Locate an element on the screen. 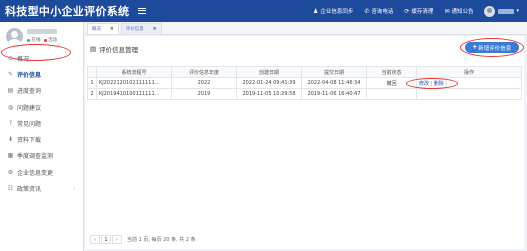 This screenshot has height=251, width=527. mail-icon: ✉ is located at coordinates (447, 11).